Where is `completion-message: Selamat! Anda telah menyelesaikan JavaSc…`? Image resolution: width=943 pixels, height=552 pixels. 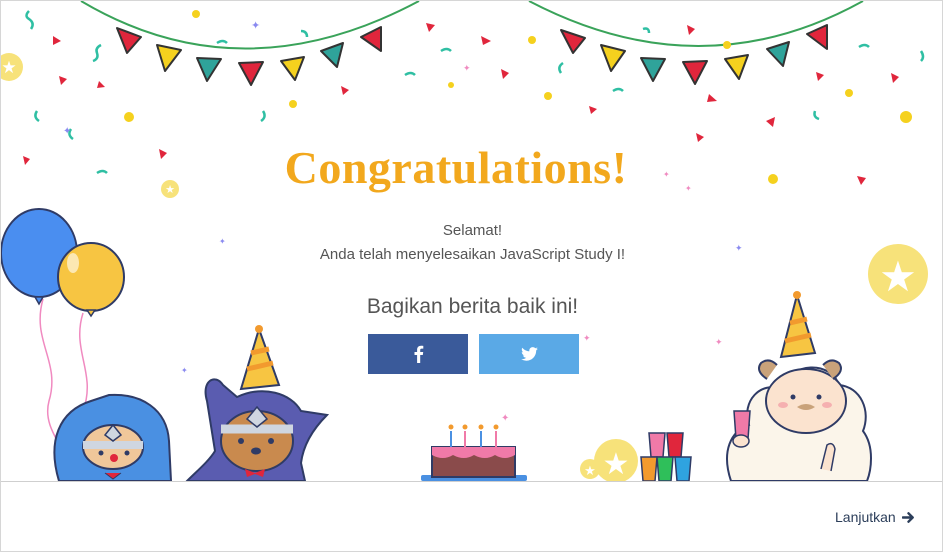 completion-message: Selamat! Anda telah menyelesaikan JavaSc… is located at coordinates (471, 243).